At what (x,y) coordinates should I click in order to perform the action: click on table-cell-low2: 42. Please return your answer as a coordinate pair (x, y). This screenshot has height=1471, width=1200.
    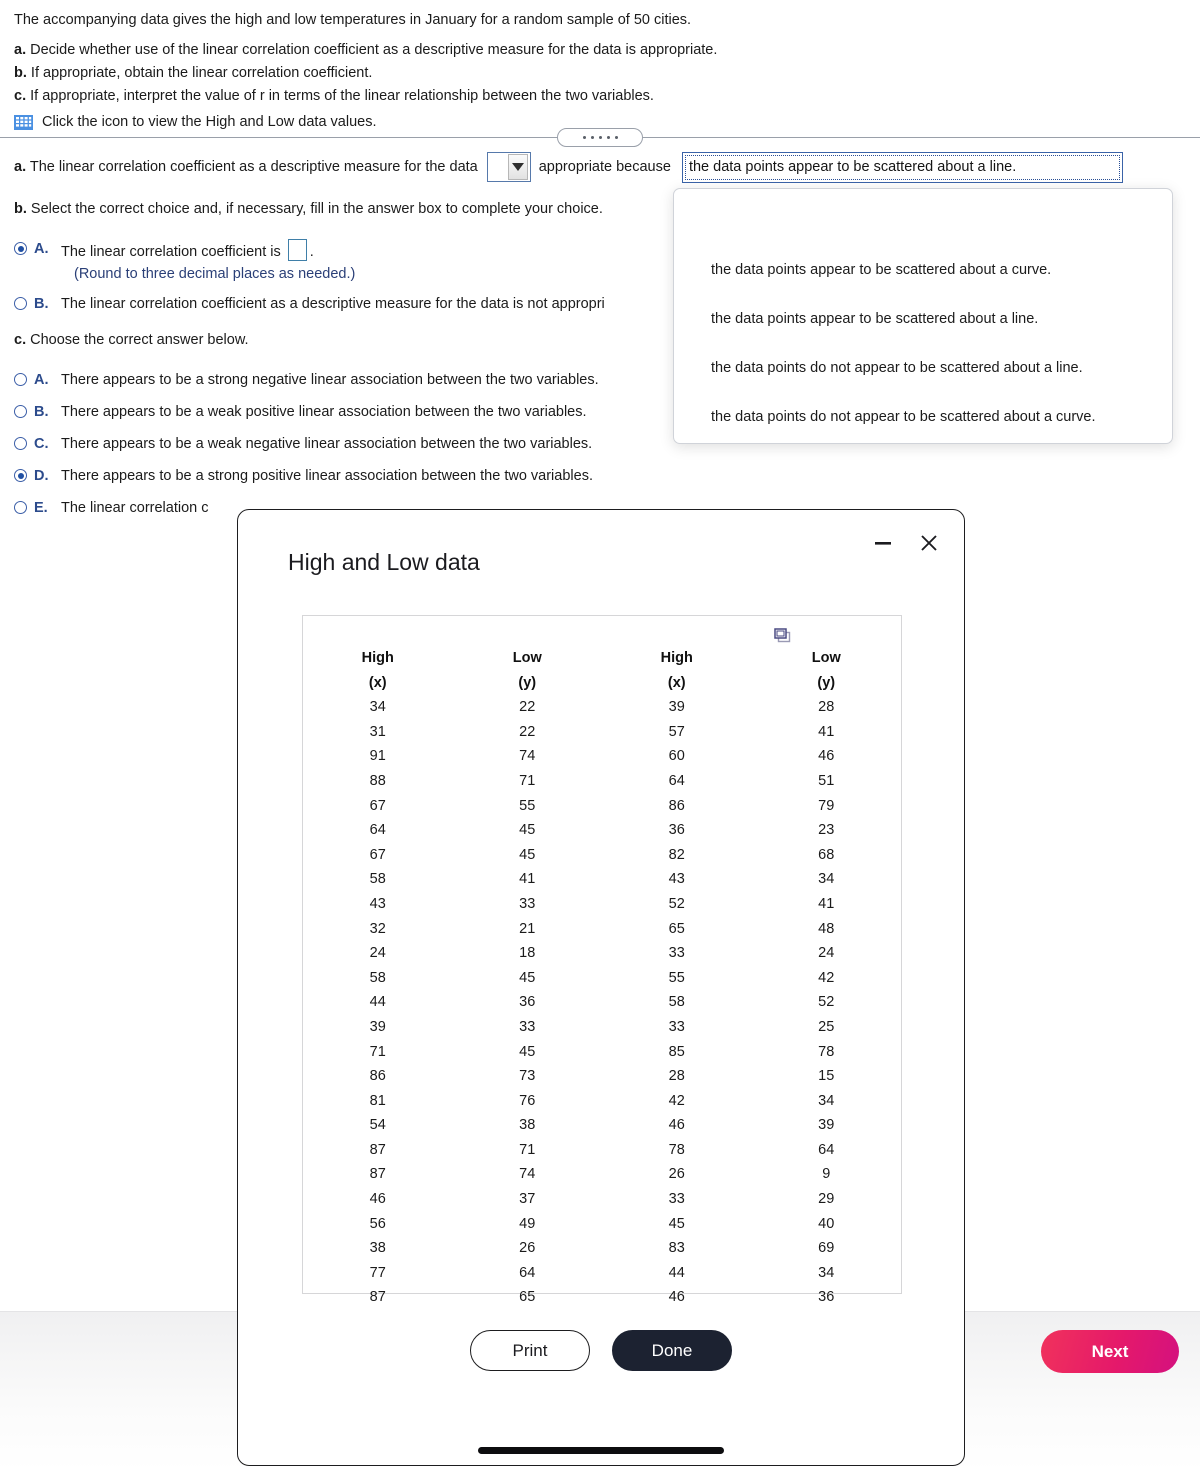
    Looking at the image, I should click on (826, 977).